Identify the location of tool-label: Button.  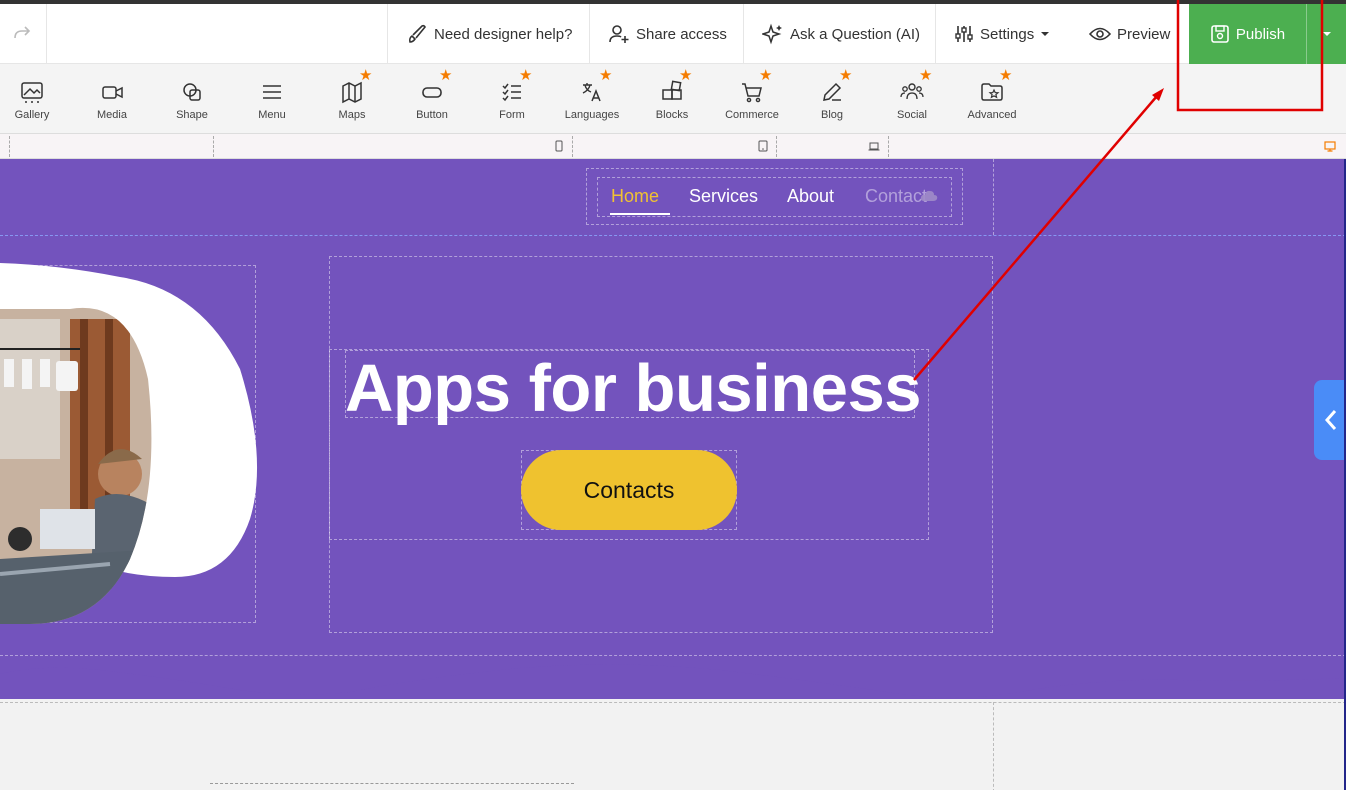
(432, 115).